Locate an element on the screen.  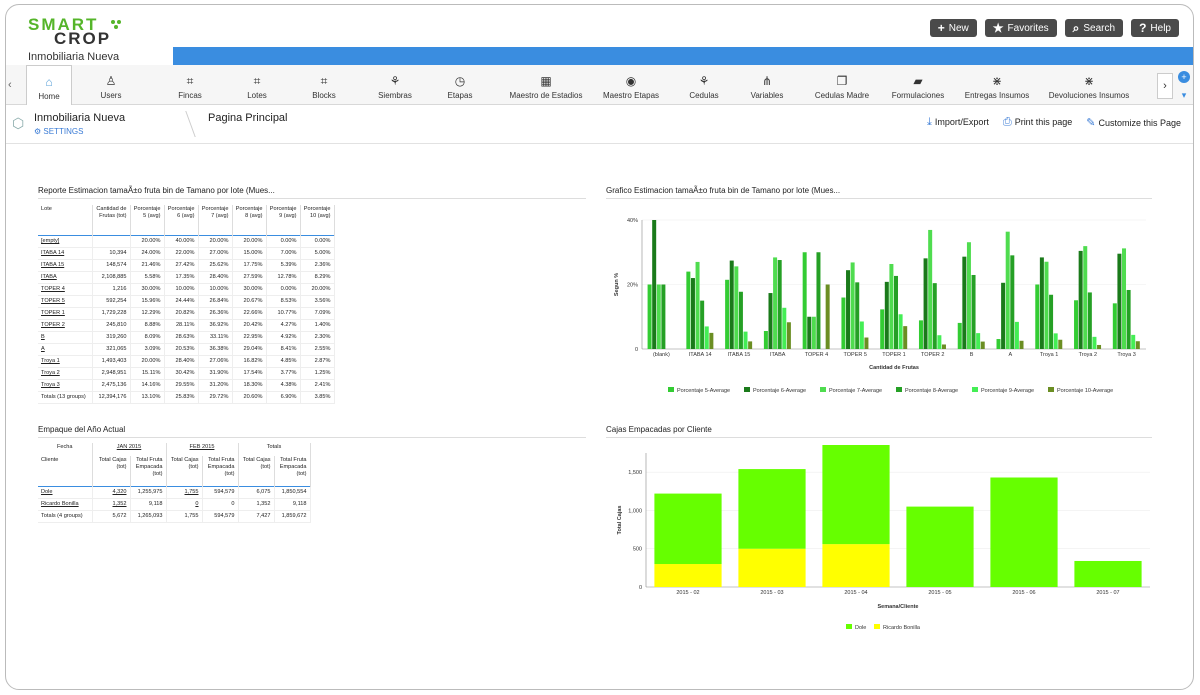
lote-link: [empty] is located at coordinates (65, 241).